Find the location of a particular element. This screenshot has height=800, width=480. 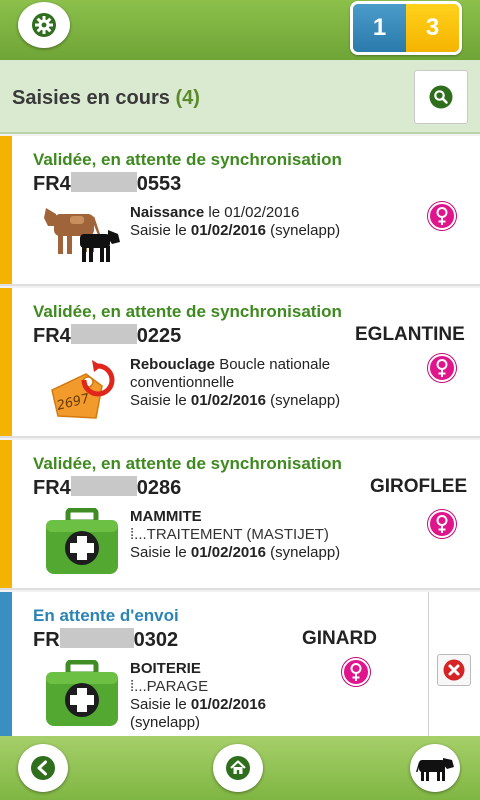

delete-button is located at coordinates (454, 670).